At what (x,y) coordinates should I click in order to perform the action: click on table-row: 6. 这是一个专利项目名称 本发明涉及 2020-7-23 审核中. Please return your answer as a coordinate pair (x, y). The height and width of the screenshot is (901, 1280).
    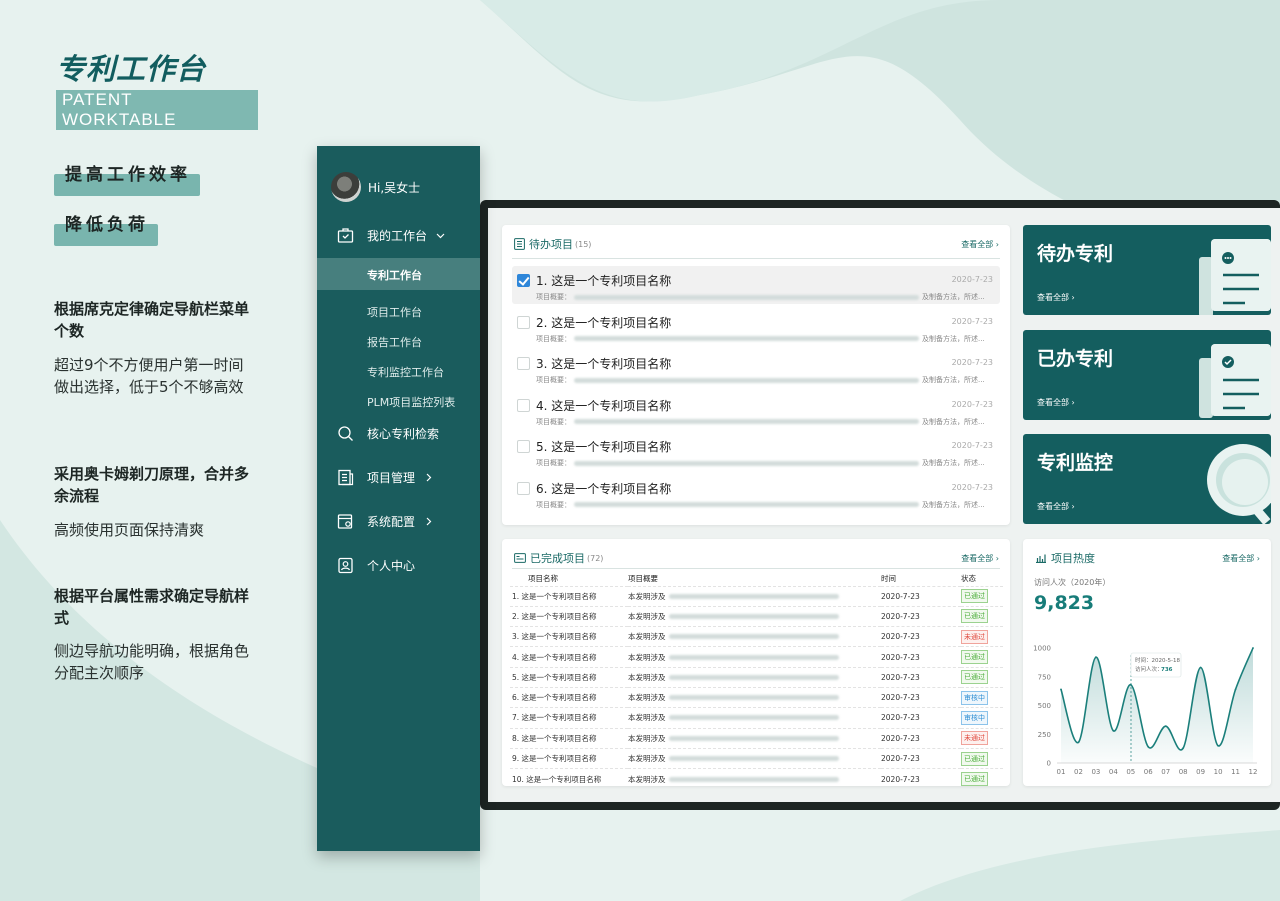
    Looking at the image, I should click on (756, 697).